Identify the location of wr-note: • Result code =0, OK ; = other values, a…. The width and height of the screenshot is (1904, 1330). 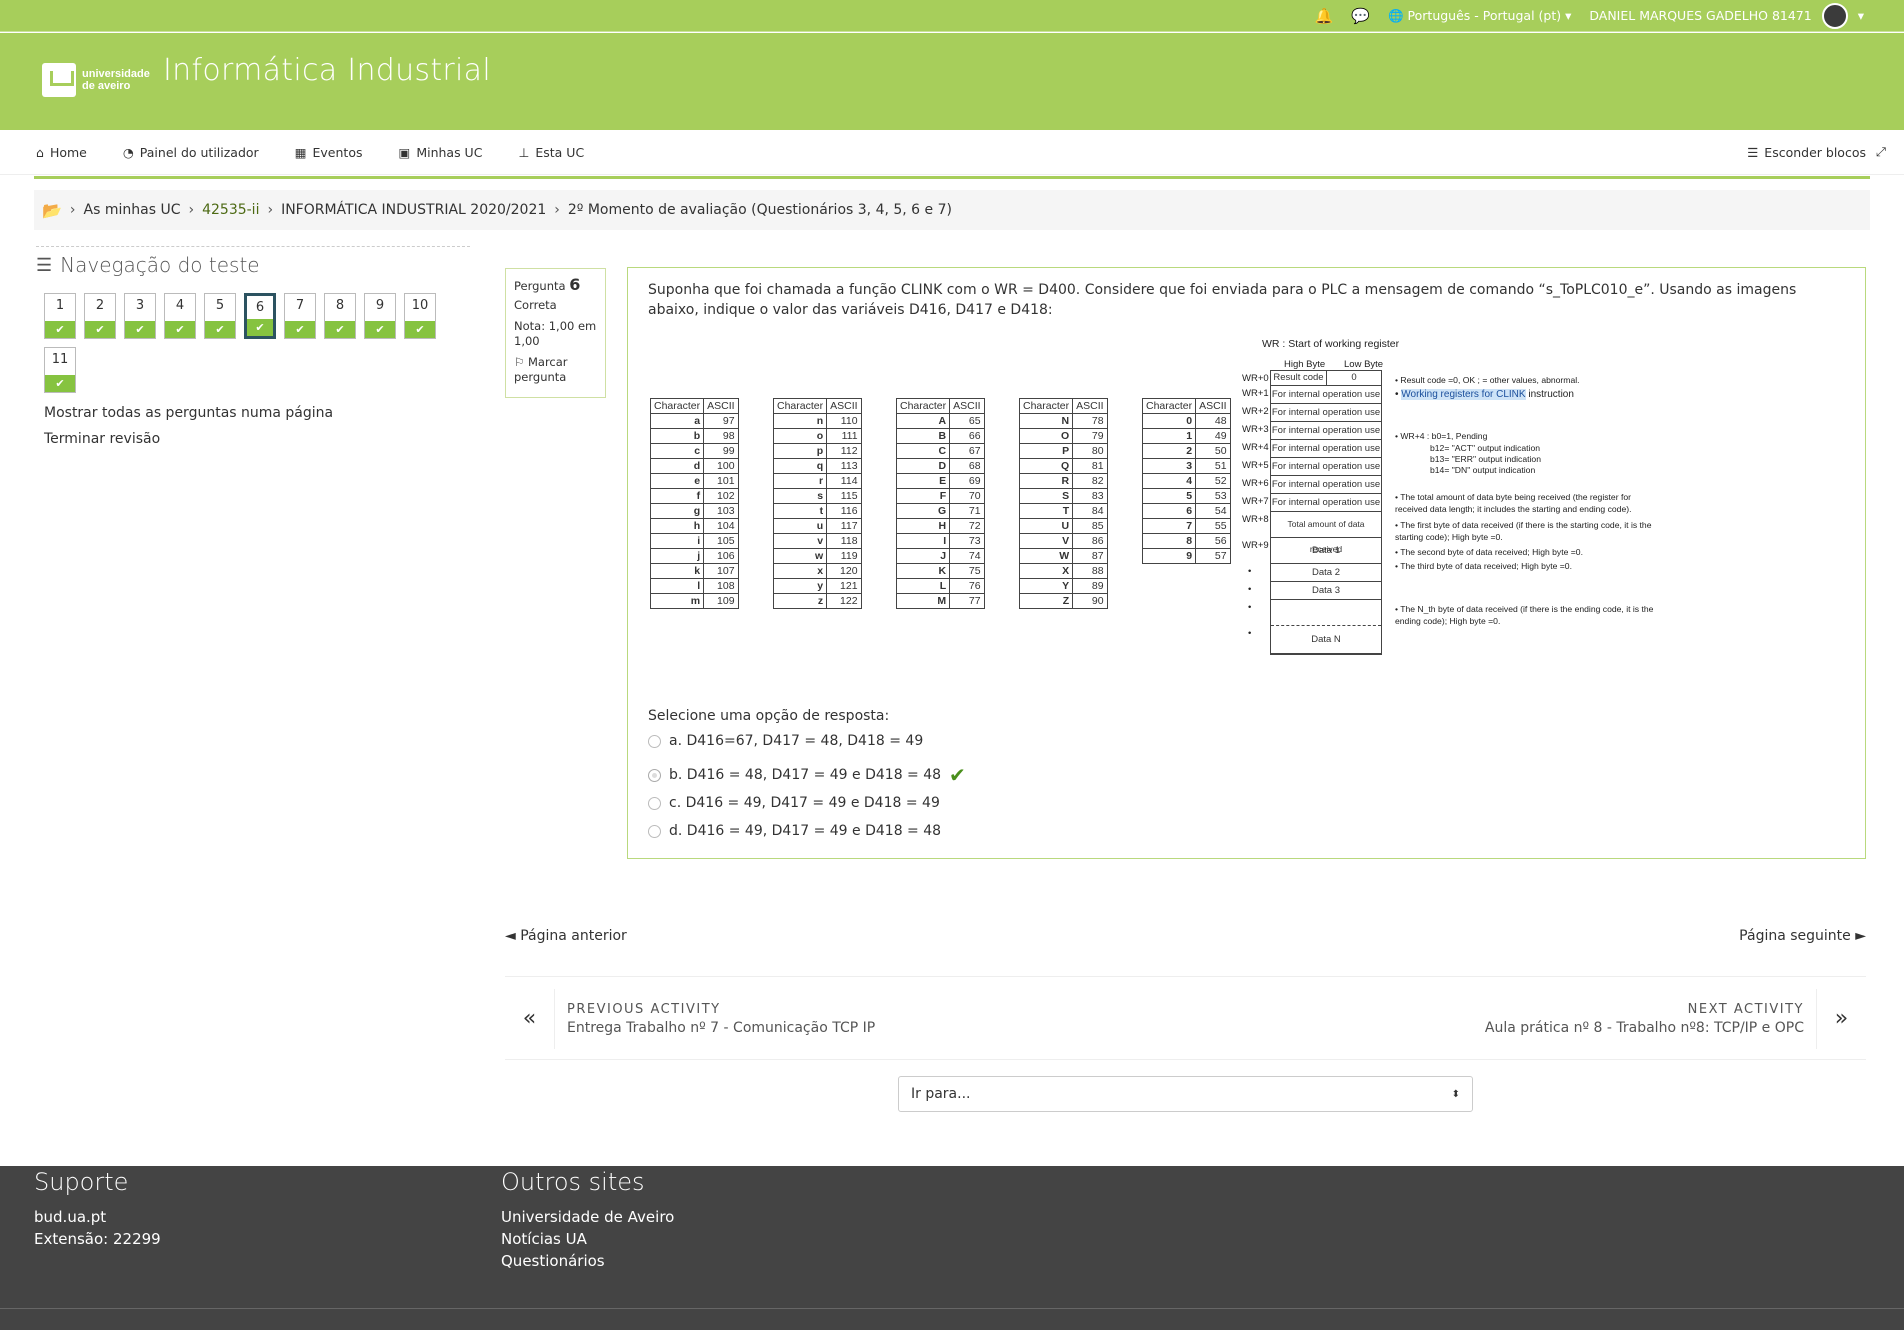
(1487, 380).